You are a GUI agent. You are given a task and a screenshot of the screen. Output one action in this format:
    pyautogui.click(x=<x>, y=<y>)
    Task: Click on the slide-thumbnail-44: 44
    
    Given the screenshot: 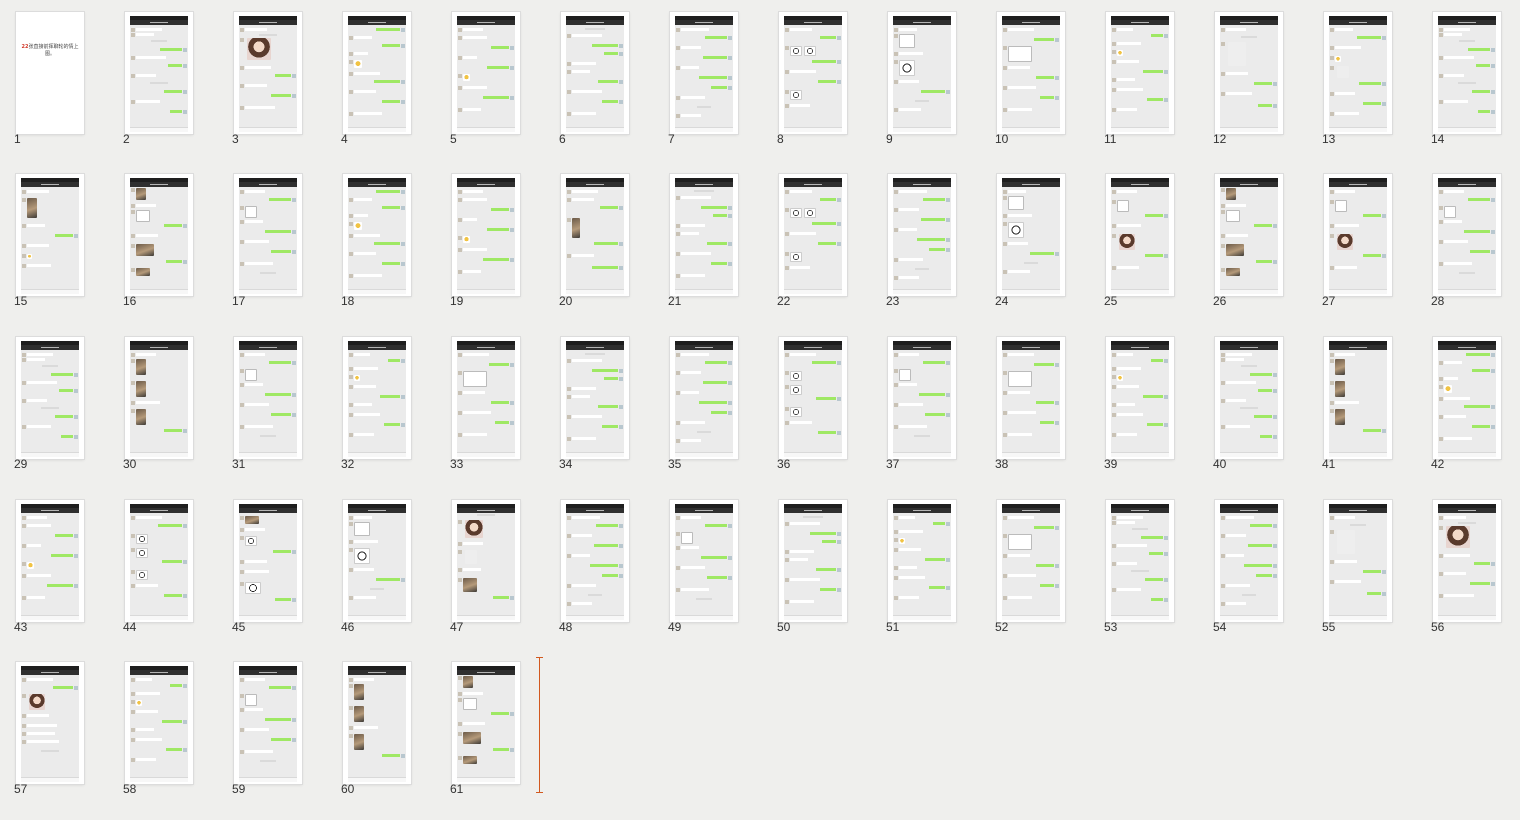 What is the action you would take?
    pyautogui.click(x=163, y=561)
    